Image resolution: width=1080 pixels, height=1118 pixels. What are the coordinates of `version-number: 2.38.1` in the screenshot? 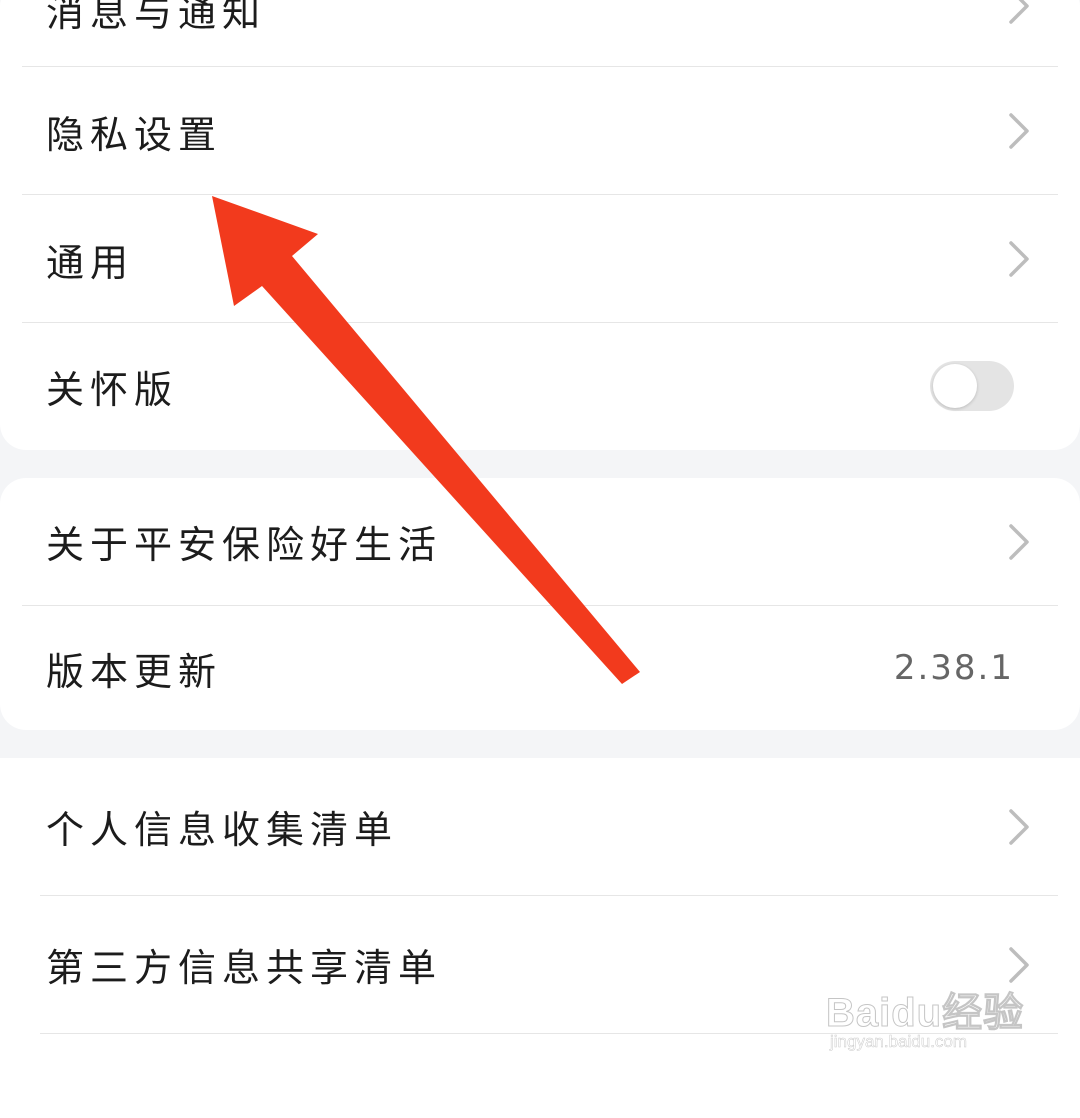 It's located at (953, 668).